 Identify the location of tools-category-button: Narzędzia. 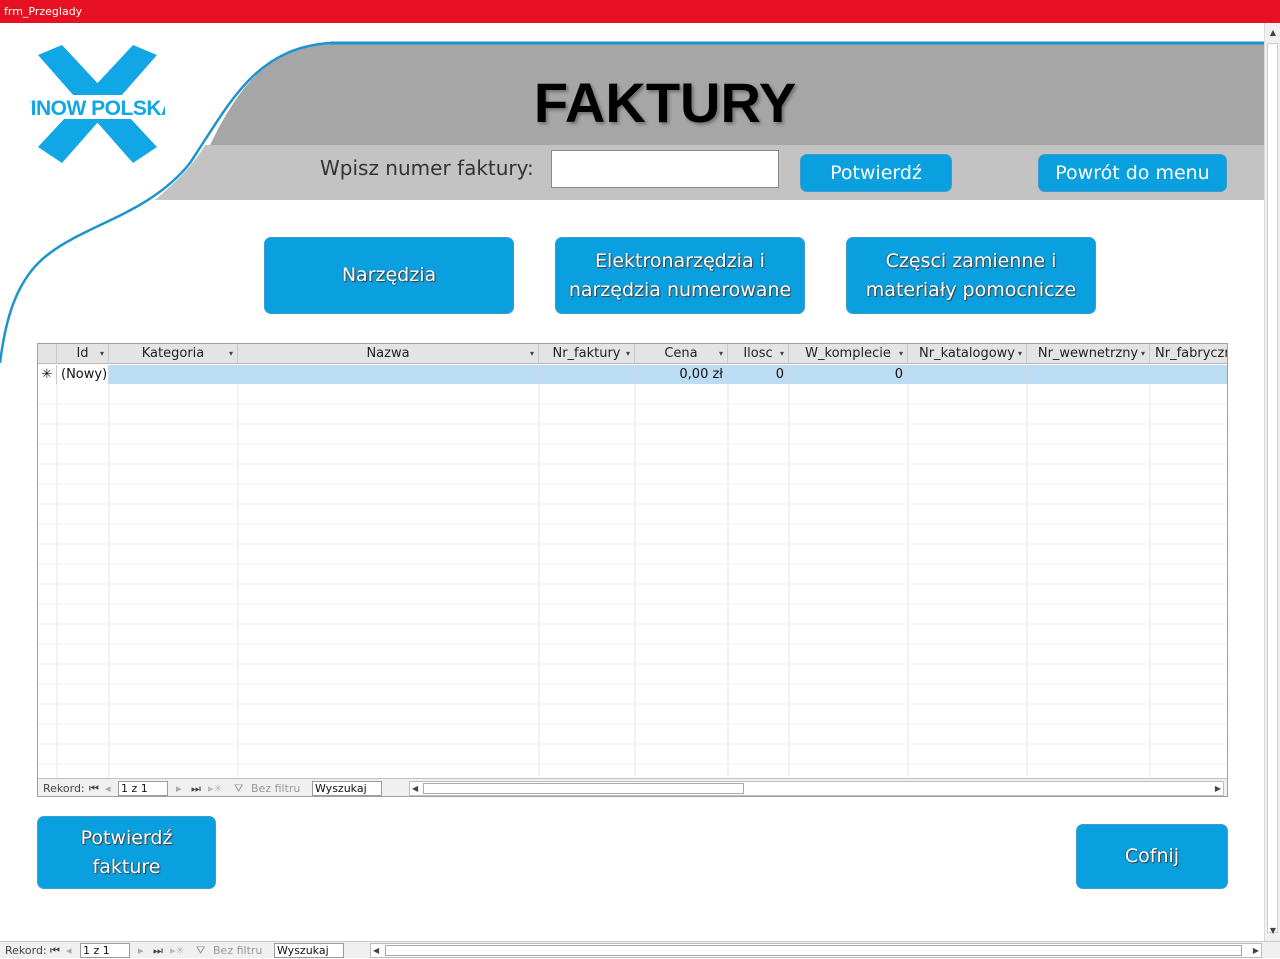
(389, 275).